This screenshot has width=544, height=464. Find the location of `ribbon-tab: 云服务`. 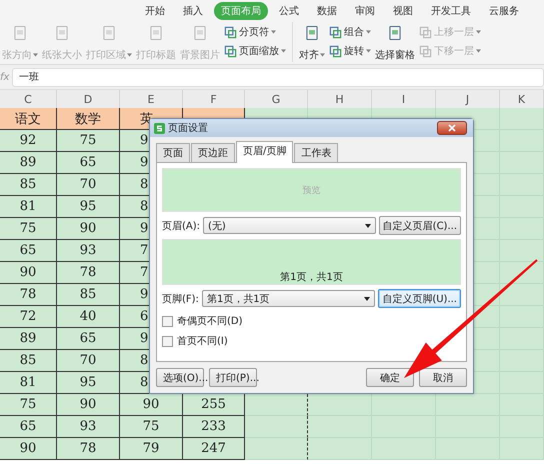

ribbon-tab: 云服务 is located at coordinates (504, 11).